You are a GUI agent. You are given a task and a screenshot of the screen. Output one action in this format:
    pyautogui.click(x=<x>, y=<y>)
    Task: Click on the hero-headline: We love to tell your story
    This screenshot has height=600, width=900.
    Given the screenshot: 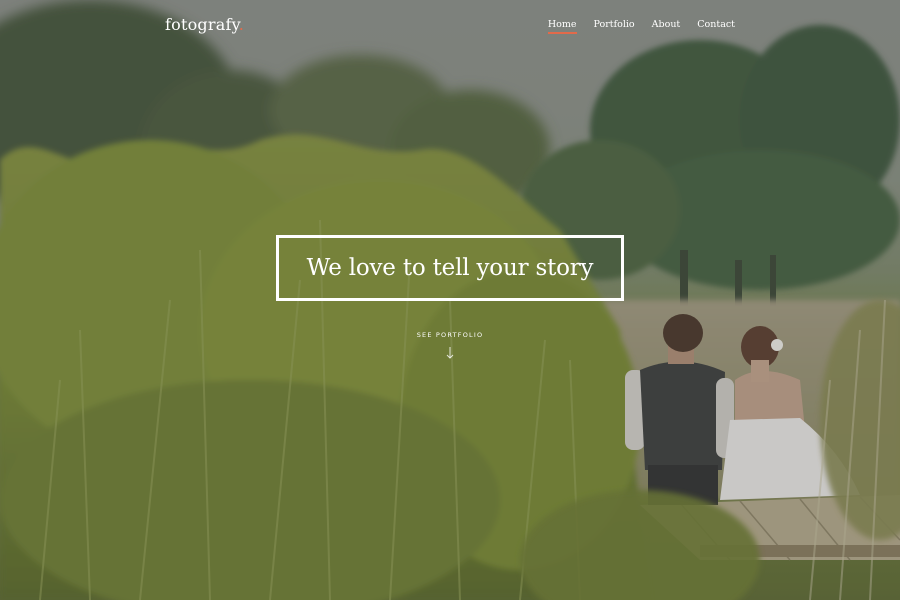 What is the action you would take?
    pyautogui.click(x=450, y=268)
    